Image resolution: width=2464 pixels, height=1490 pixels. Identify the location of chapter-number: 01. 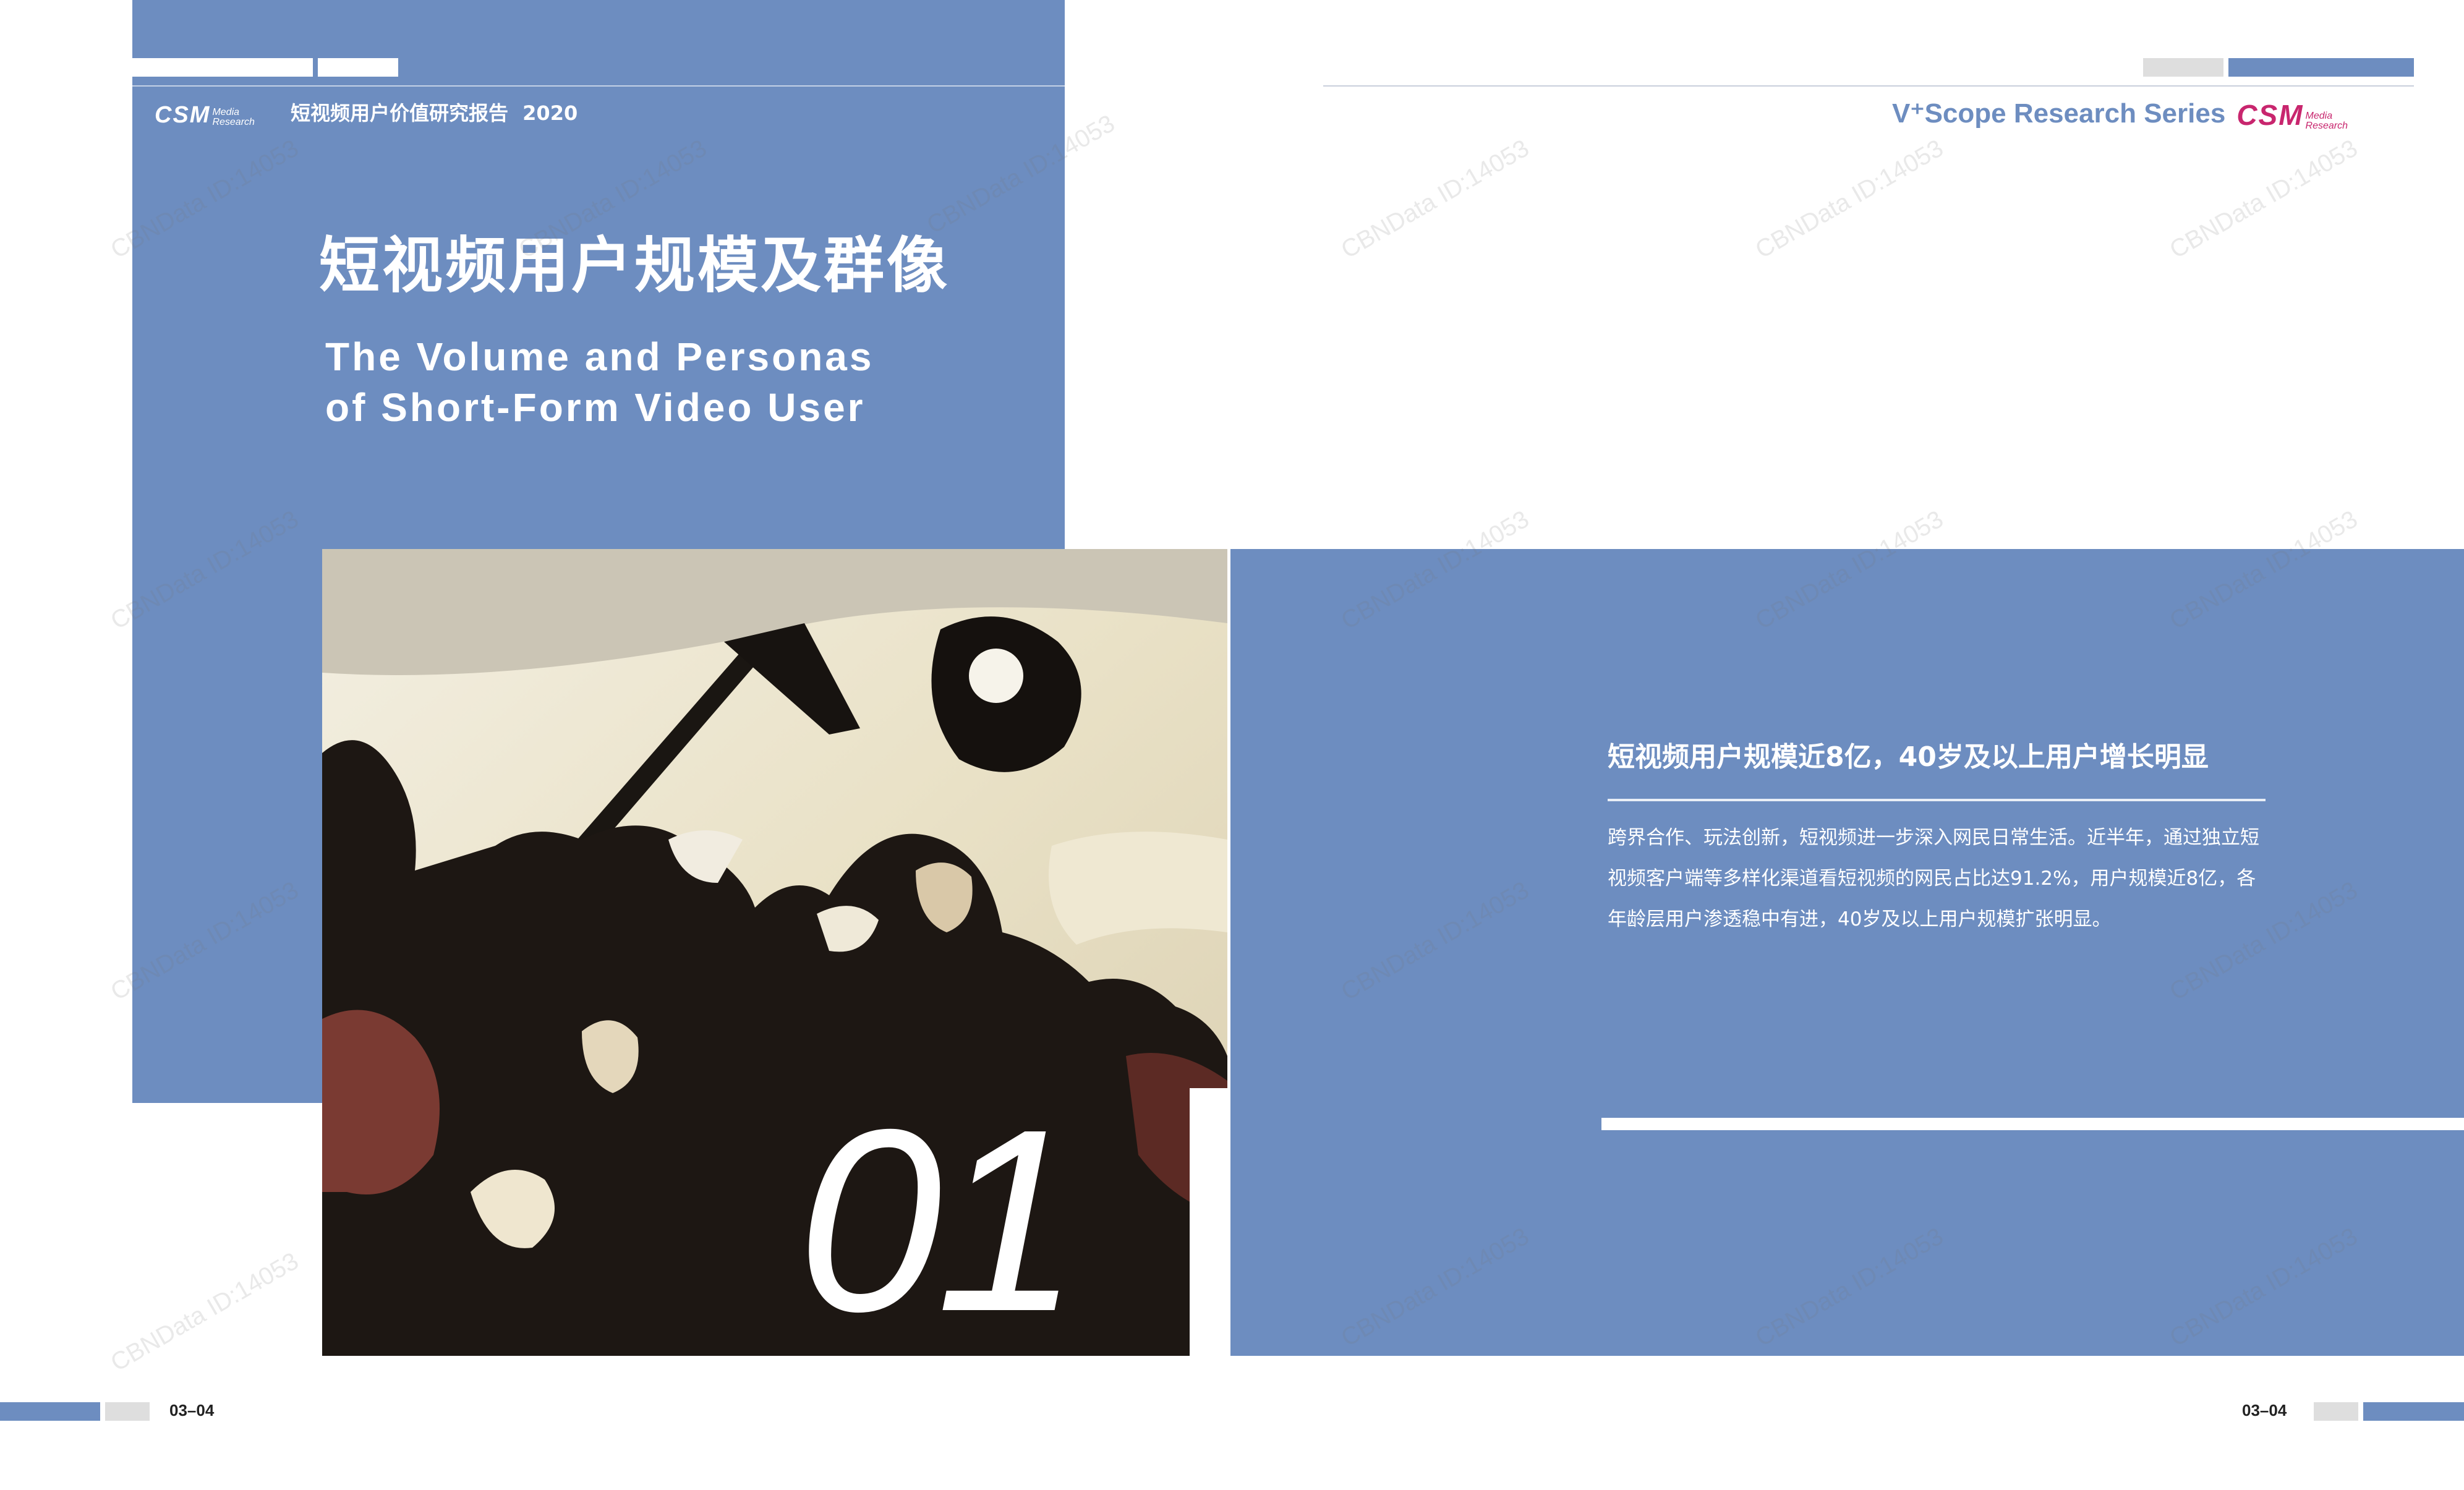
(939, 1221).